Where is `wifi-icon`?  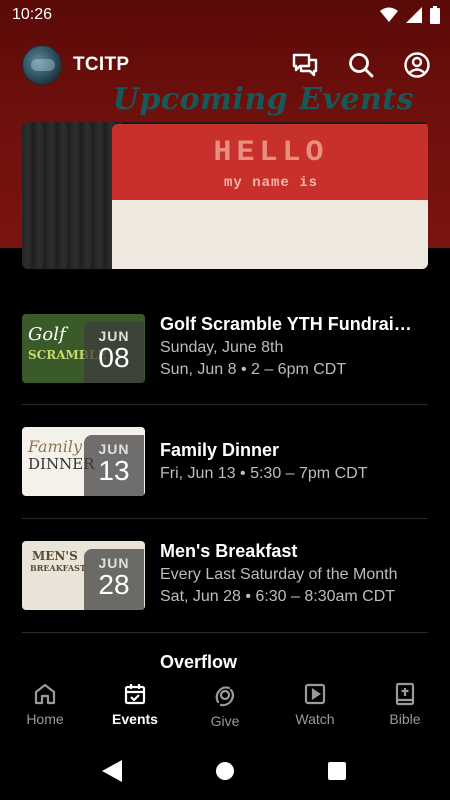
wifi-icon is located at coordinates (389, 14).